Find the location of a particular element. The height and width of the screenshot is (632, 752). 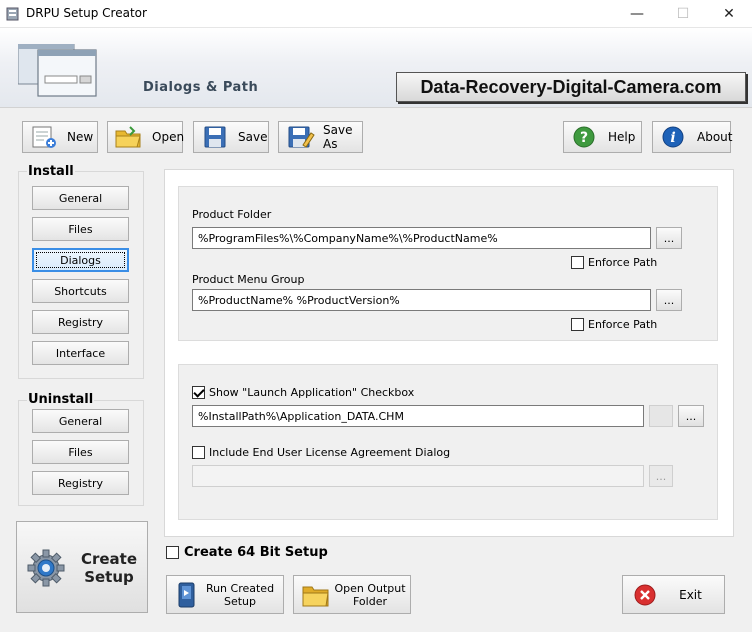

create-64-bit-checkbox is located at coordinates (172, 552).